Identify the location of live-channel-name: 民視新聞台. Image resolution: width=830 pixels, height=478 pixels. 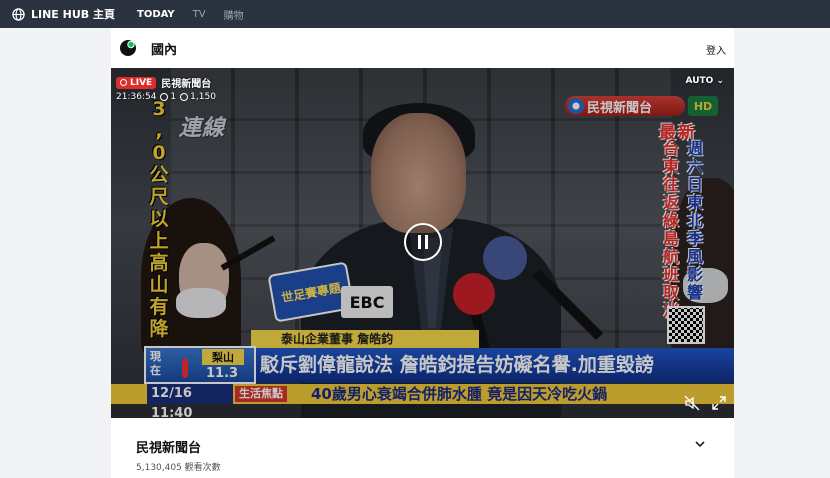
(186, 84).